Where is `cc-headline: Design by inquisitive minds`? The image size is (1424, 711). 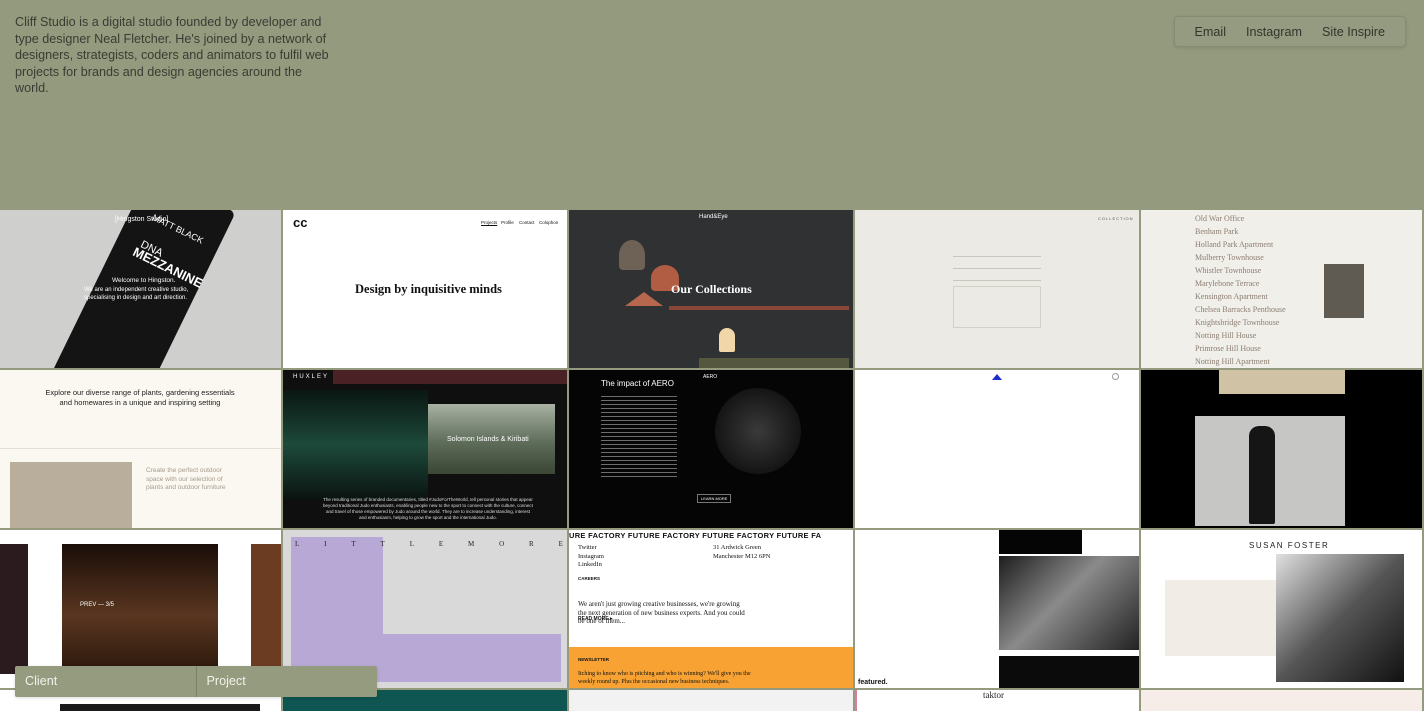
cc-headline: Design by inquisitive minds is located at coordinates (428, 289).